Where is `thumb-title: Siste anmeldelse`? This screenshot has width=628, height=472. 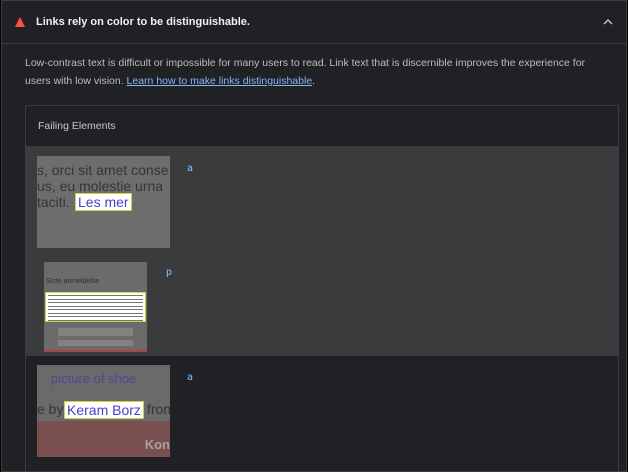
thumb-title: Siste anmeldelse is located at coordinates (73, 281).